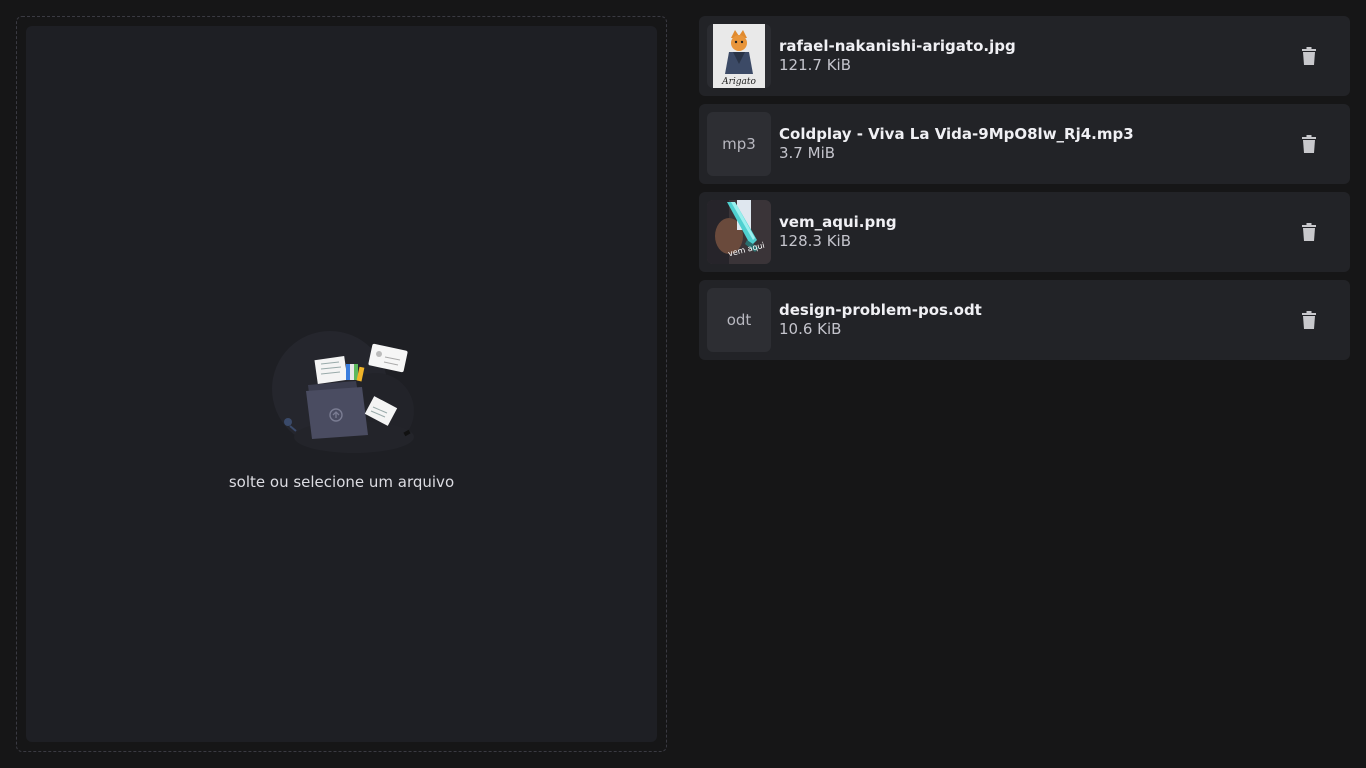 This screenshot has height=768, width=1366. What do you see at coordinates (343, 392) in the screenshot?
I see `upload-folder-illustration` at bounding box center [343, 392].